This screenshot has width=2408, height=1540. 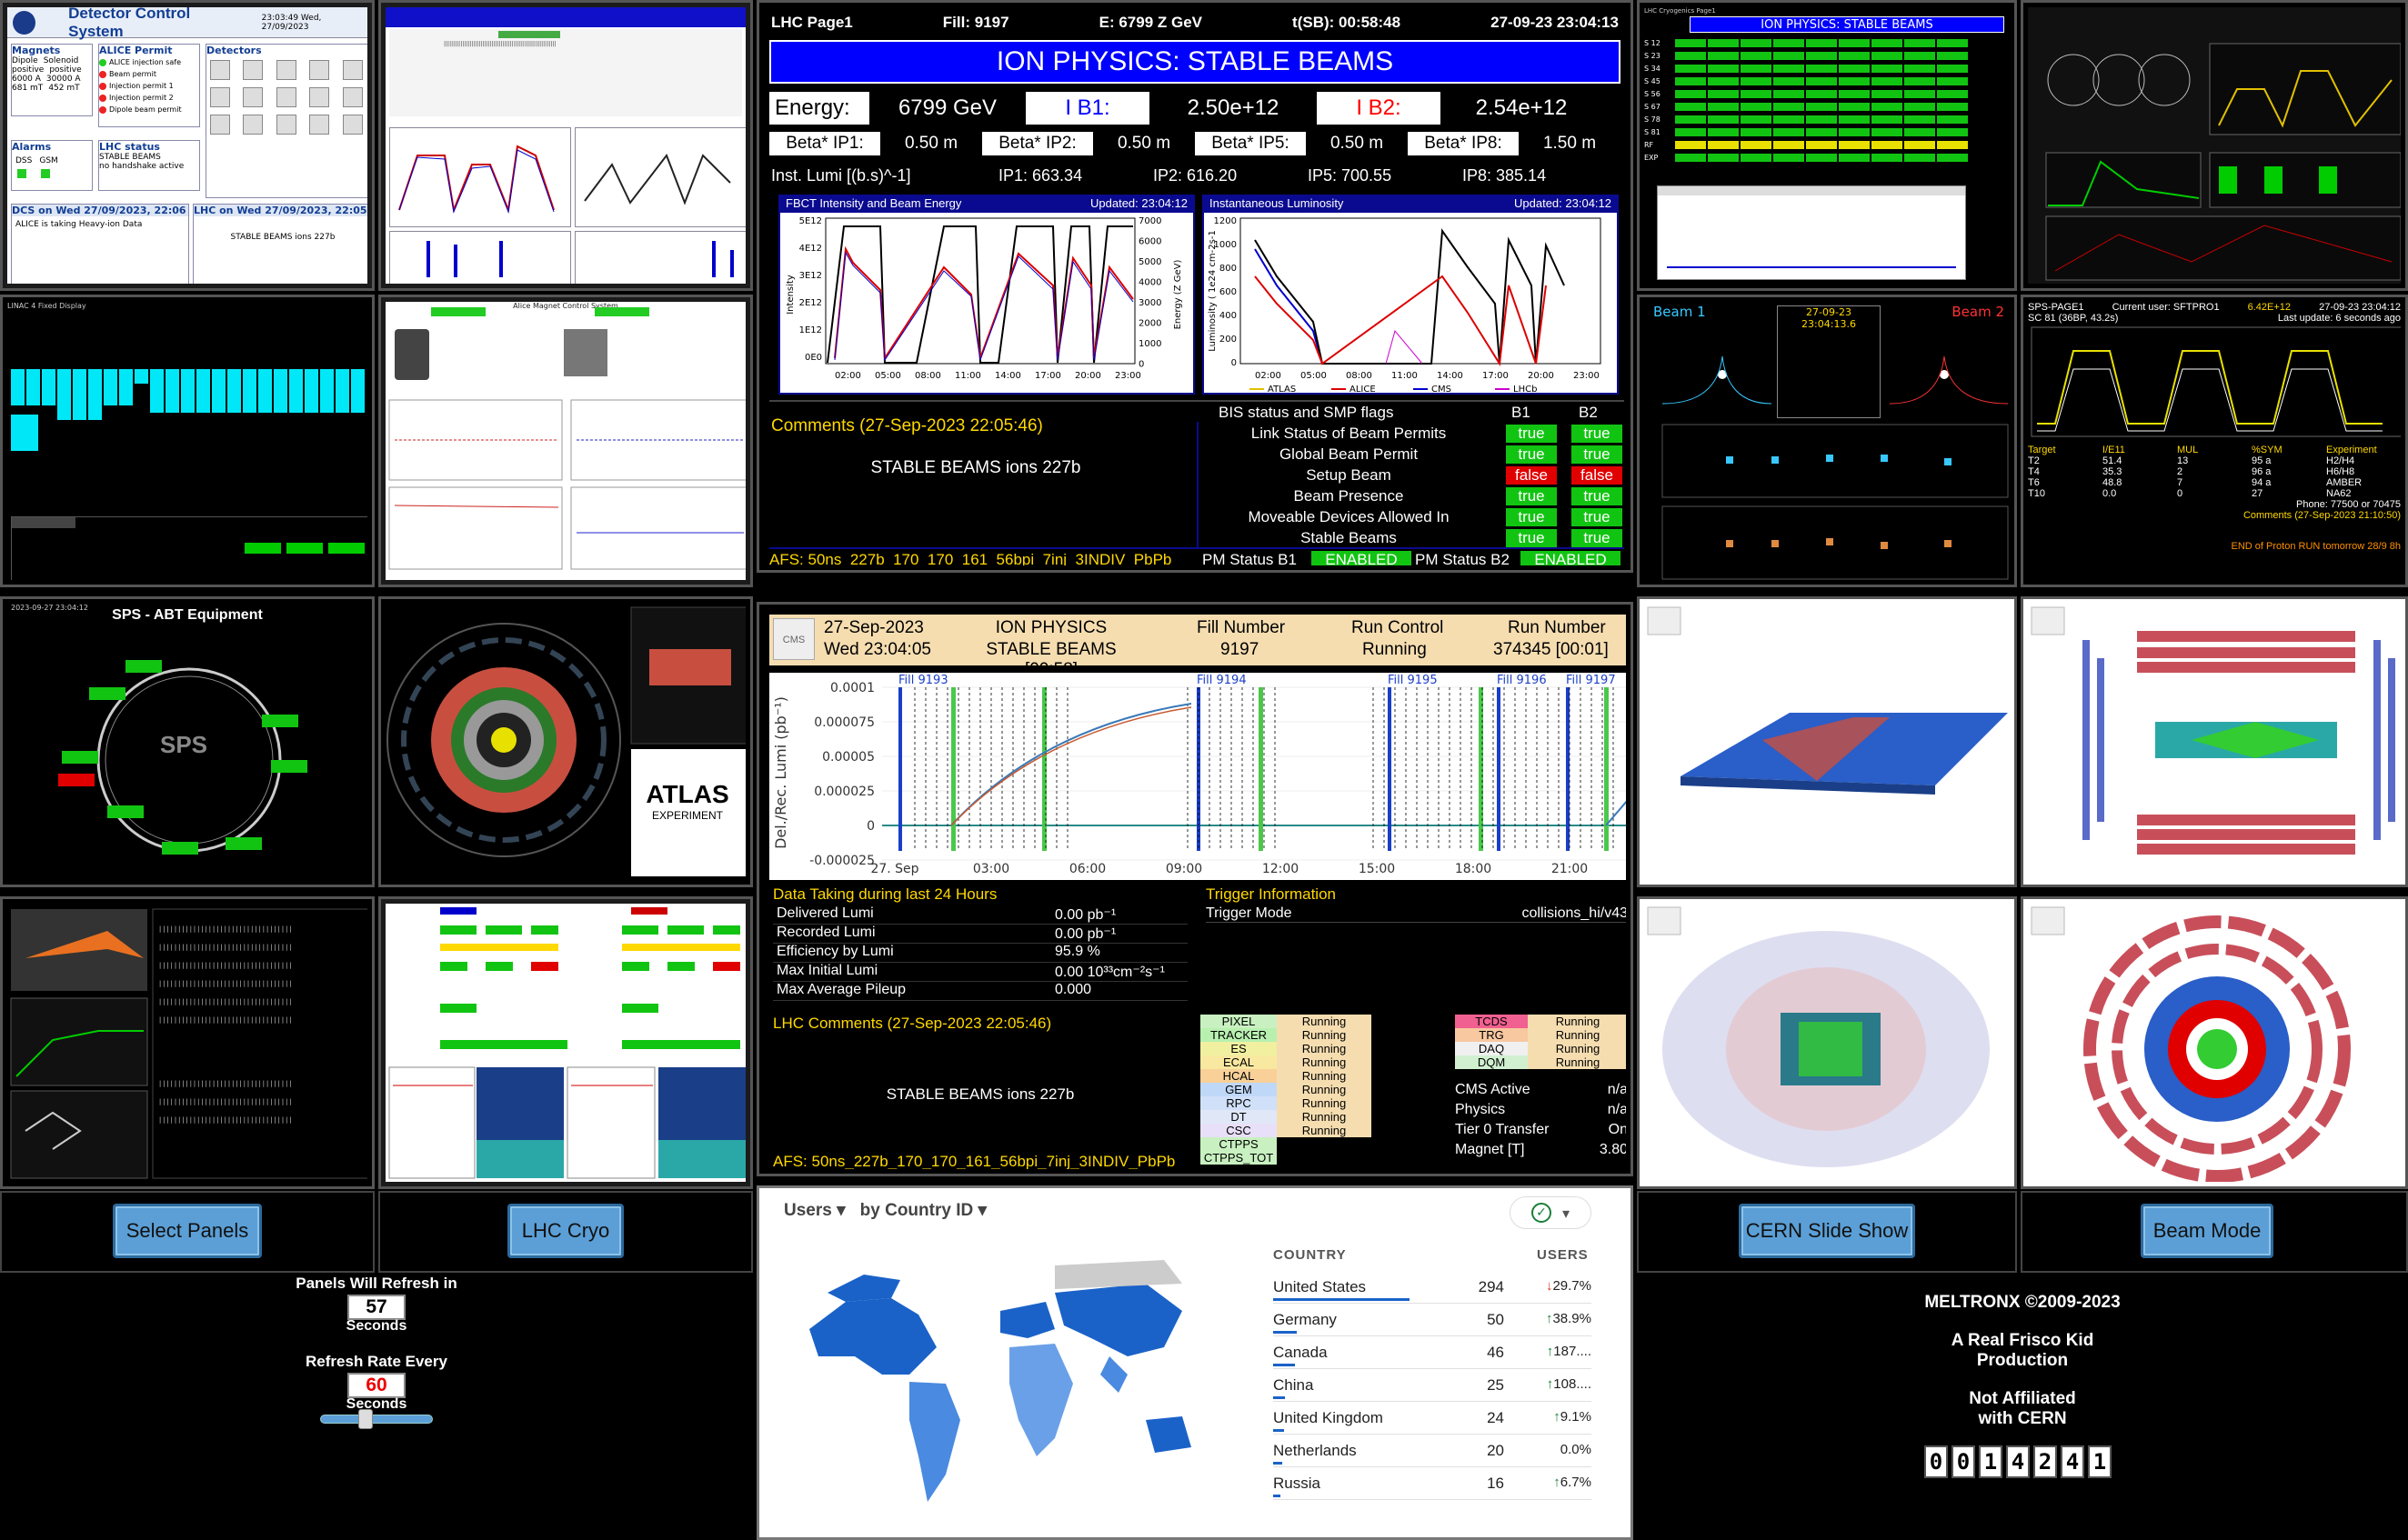 I want to click on cms-xtick: 12:00, so click(x=1280, y=869).